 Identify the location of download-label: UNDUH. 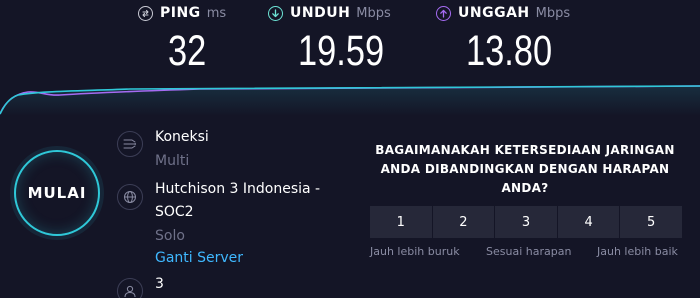
(320, 13).